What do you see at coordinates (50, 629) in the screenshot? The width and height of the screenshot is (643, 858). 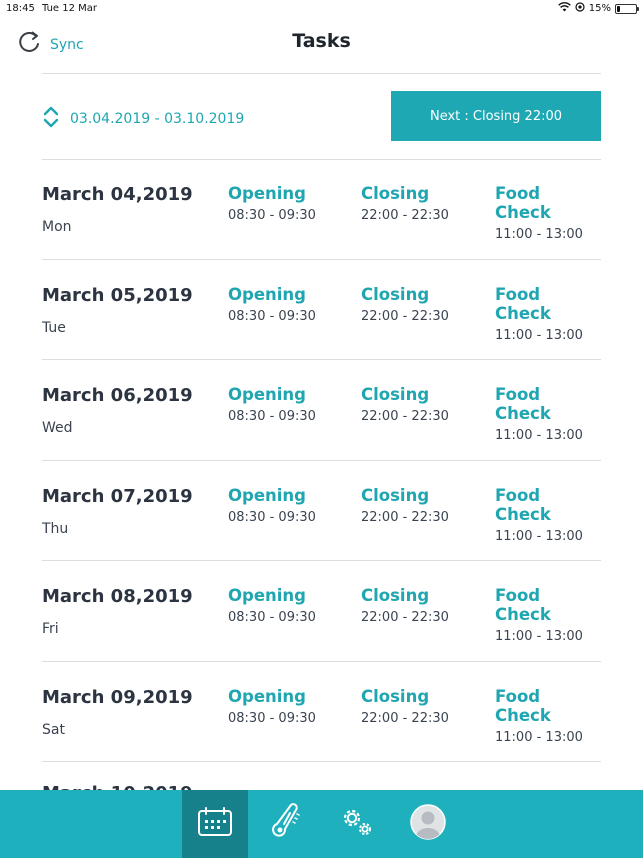 I see `day-weekday: Fri` at bounding box center [50, 629].